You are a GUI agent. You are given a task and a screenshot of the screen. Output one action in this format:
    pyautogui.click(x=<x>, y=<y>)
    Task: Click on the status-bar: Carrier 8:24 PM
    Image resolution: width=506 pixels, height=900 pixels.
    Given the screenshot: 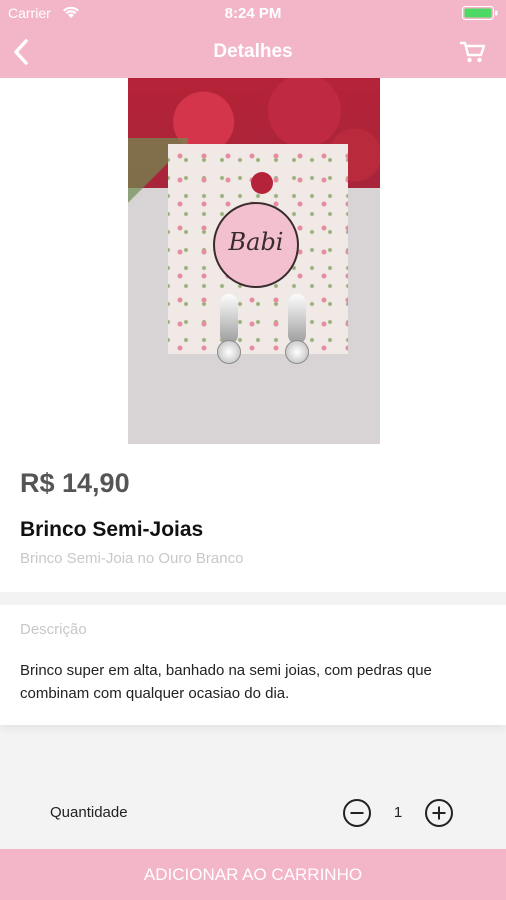 What is the action you would take?
    pyautogui.click(x=253, y=13)
    